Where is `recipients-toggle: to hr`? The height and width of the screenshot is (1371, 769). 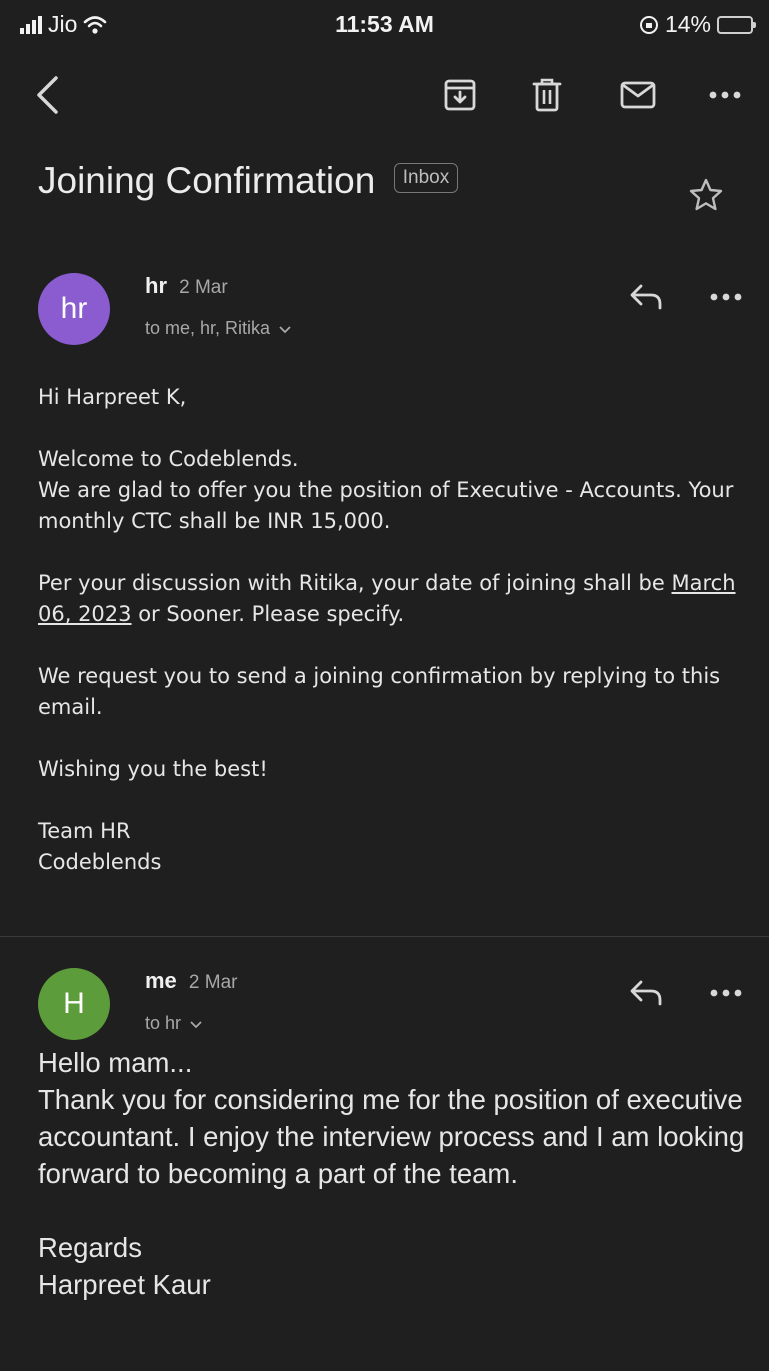 recipients-toggle: to hr is located at coordinates (173, 1023).